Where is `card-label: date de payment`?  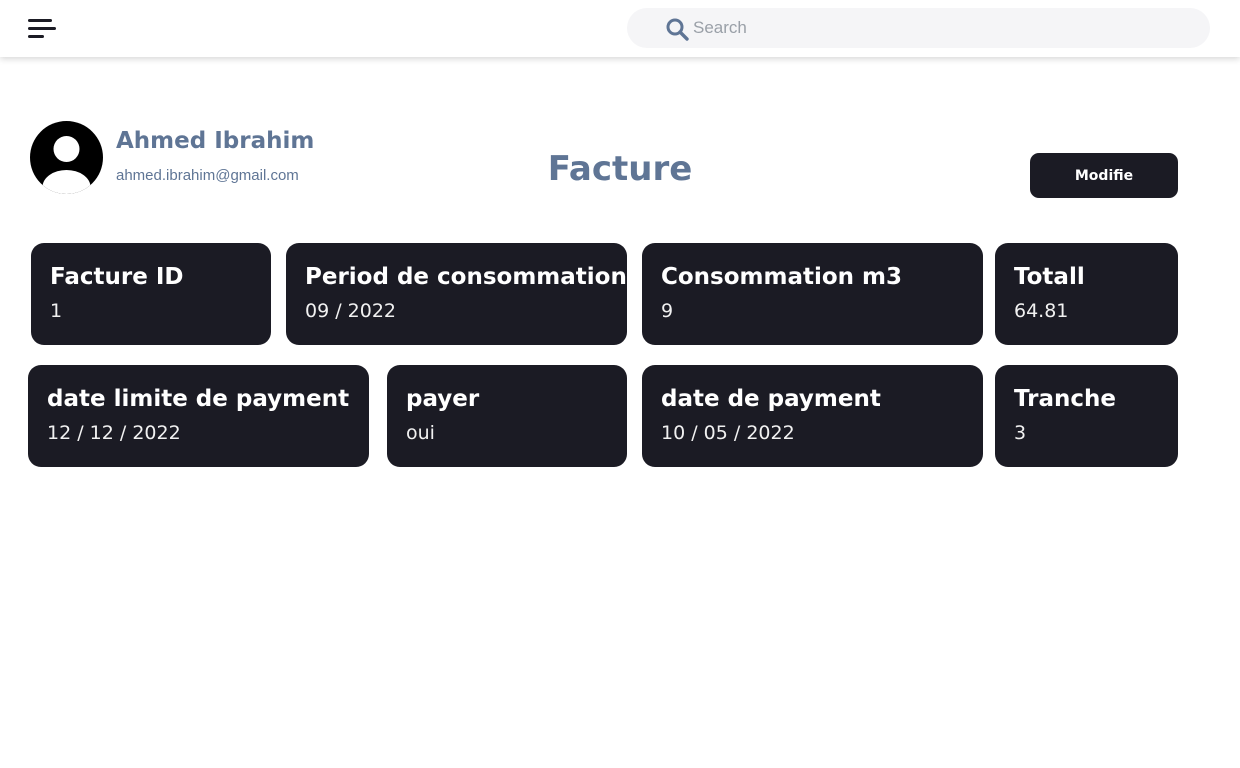 card-label: date de payment is located at coordinates (771, 399).